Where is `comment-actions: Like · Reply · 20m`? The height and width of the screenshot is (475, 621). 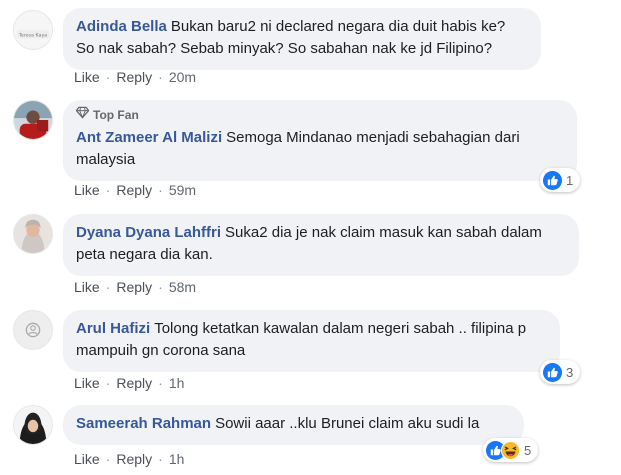 comment-actions: Like · Reply · 20m is located at coordinates (135, 77).